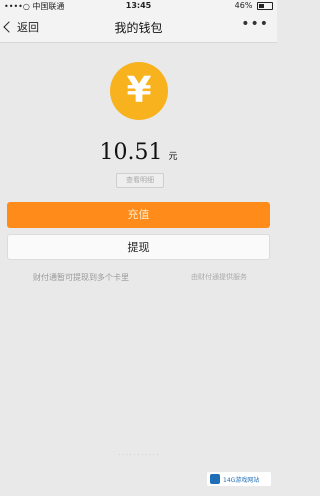 The width and height of the screenshot is (320, 496). What do you see at coordinates (219, 277) in the screenshot?
I see `provider-info: 由财付通提供服务` at bounding box center [219, 277].